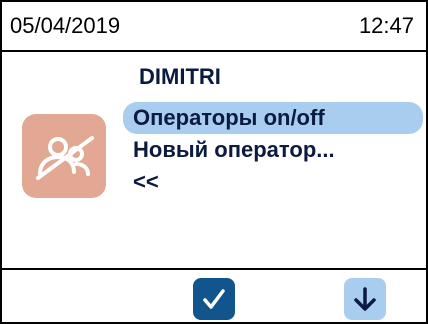 The height and width of the screenshot is (324, 428). Describe the element at coordinates (65, 25) in the screenshot. I see `date-display: 05/04/2019` at that location.